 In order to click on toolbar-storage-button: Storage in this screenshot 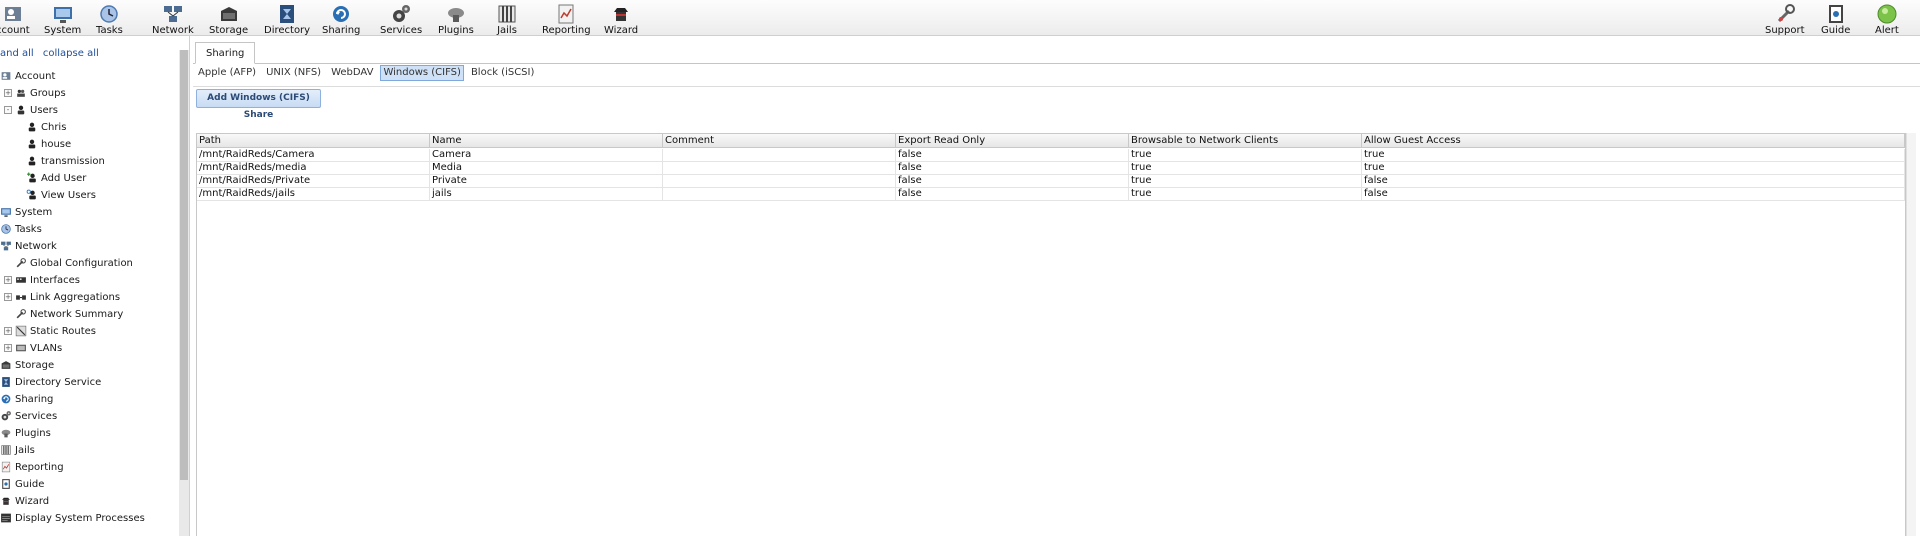, I will do `click(228, 18)`.